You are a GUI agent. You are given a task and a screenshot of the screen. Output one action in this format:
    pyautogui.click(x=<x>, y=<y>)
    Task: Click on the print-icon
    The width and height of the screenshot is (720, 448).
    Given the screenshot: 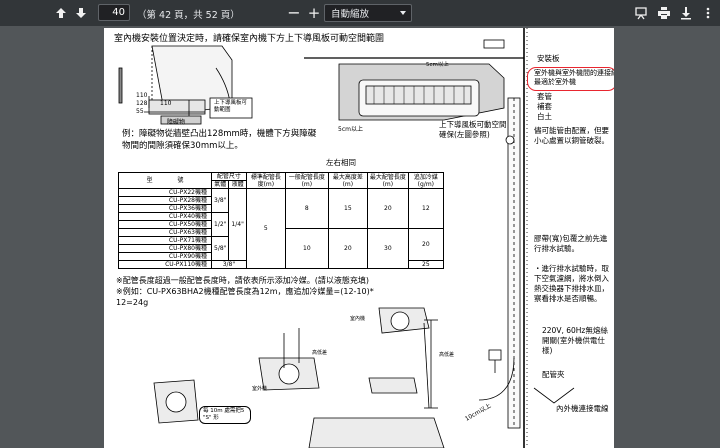 What is the action you would take?
    pyautogui.click(x=664, y=13)
    